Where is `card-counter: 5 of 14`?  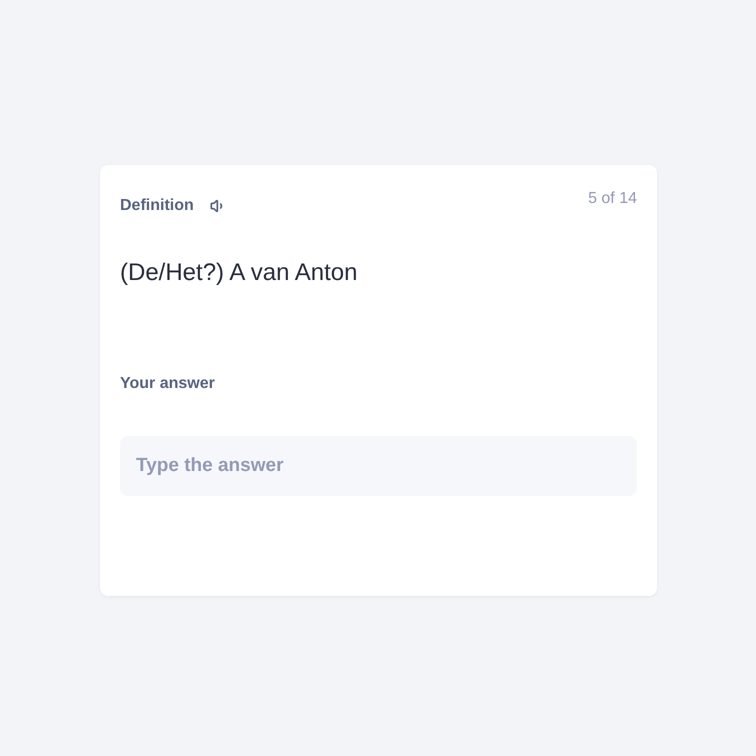
card-counter: 5 of 14 is located at coordinates (612, 199).